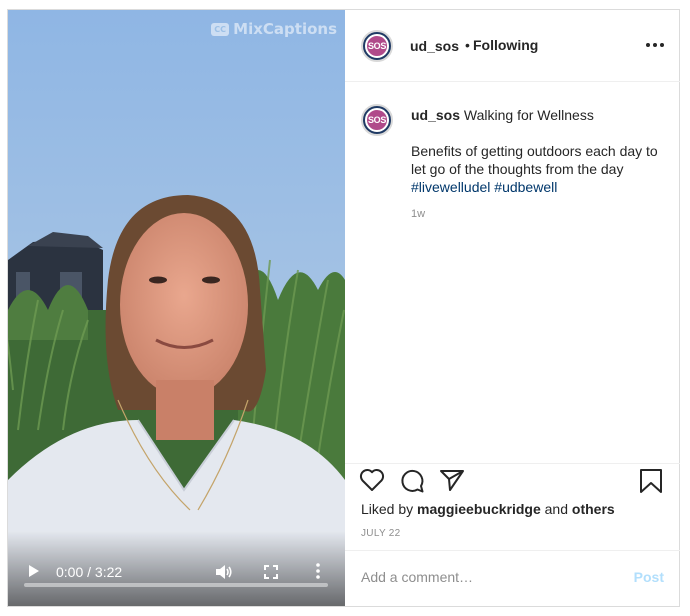  What do you see at coordinates (525, 187) in the screenshot?
I see `hashtag-link: #udbewell` at bounding box center [525, 187].